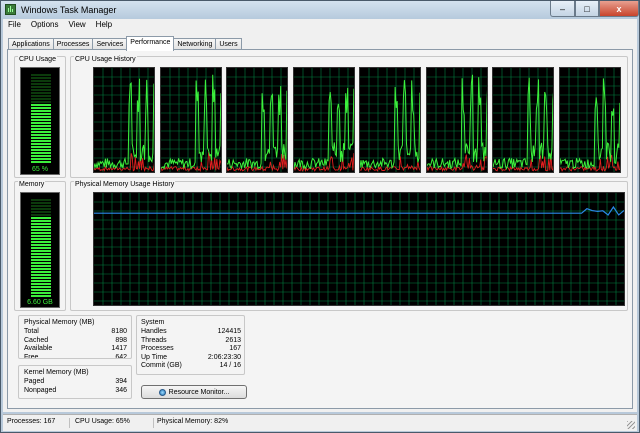 The width and height of the screenshot is (640, 433). I want to click on memory-meter: 6.60 GB, so click(40, 250).